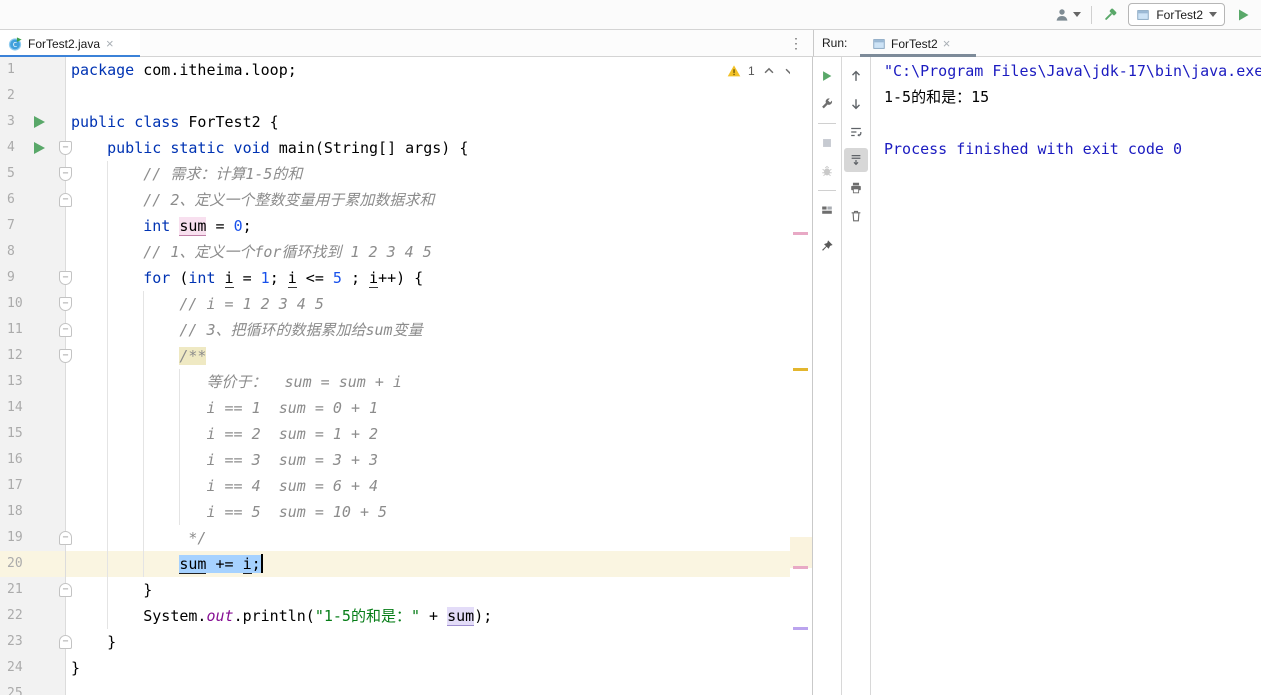 This screenshot has height=695, width=1261. I want to click on line-number: 16, so click(33, 460).